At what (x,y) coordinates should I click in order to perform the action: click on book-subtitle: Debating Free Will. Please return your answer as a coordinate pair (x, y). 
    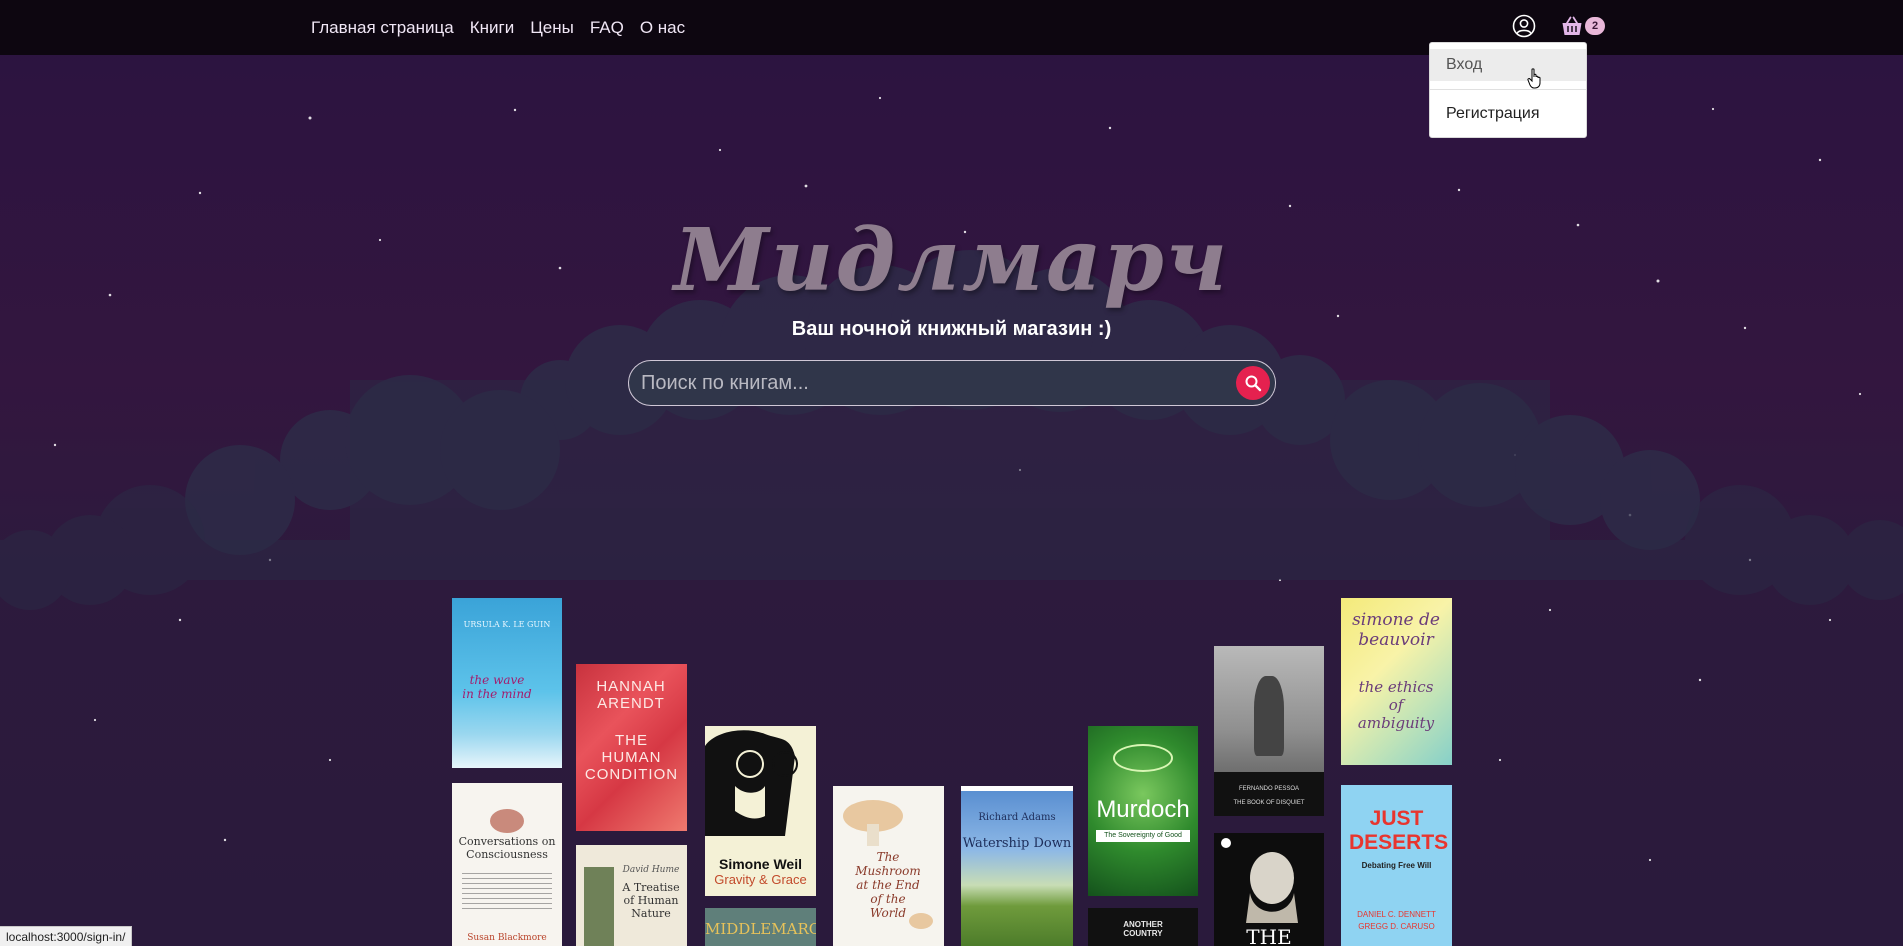
    Looking at the image, I should click on (1396, 865).